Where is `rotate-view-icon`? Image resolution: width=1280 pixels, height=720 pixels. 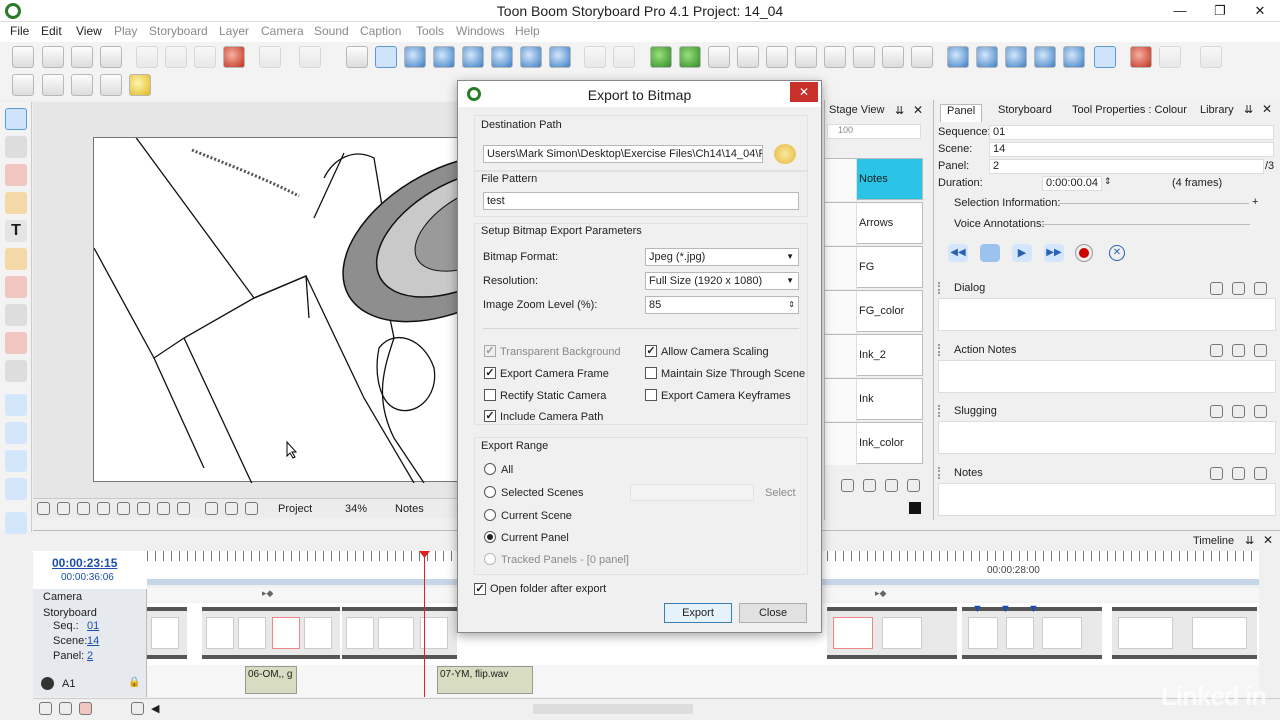
rotate-view-icon is located at coordinates (624, 57).